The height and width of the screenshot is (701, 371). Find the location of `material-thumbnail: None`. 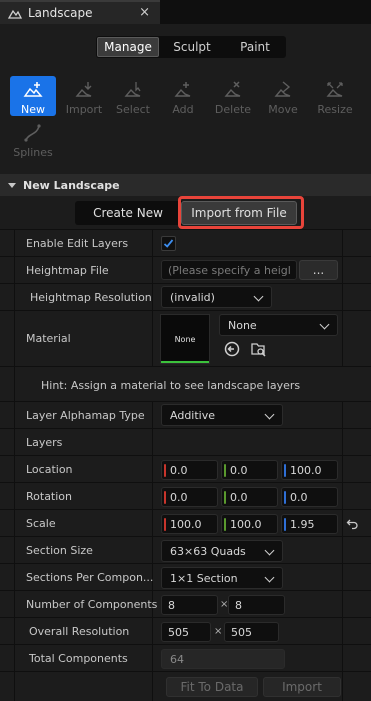

material-thumbnail: None is located at coordinates (185, 339).